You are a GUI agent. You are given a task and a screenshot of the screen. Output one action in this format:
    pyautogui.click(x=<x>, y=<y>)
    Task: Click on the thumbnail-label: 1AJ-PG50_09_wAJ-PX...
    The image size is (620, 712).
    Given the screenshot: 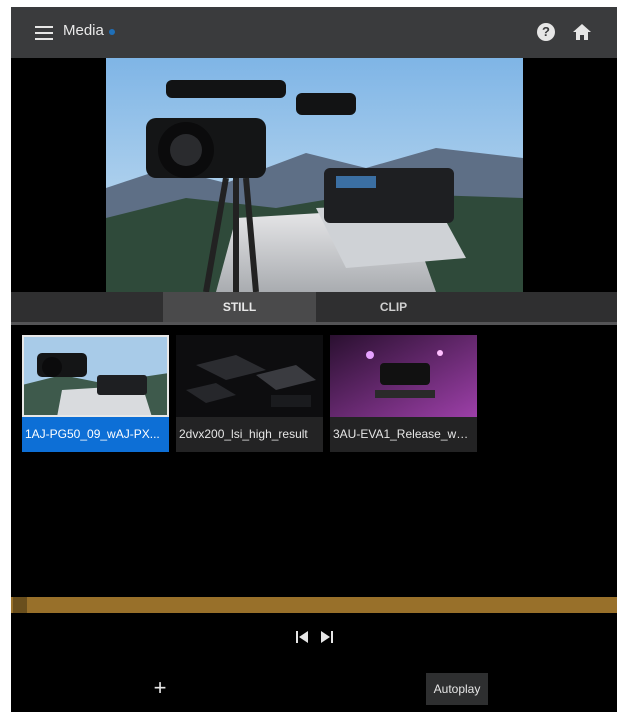 What is the action you would take?
    pyautogui.click(x=95, y=434)
    